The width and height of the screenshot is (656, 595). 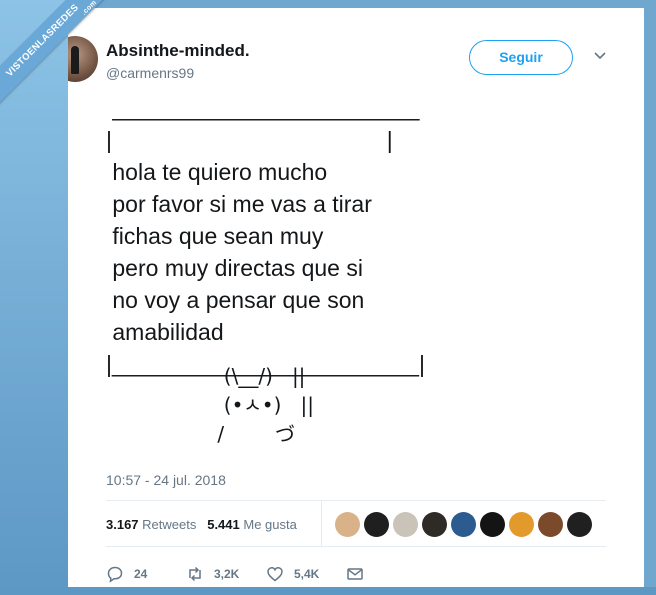 What do you see at coordinates (328, 591) in the screenshot?
I see `bottom-stripe` at bounding box center [328, 591].